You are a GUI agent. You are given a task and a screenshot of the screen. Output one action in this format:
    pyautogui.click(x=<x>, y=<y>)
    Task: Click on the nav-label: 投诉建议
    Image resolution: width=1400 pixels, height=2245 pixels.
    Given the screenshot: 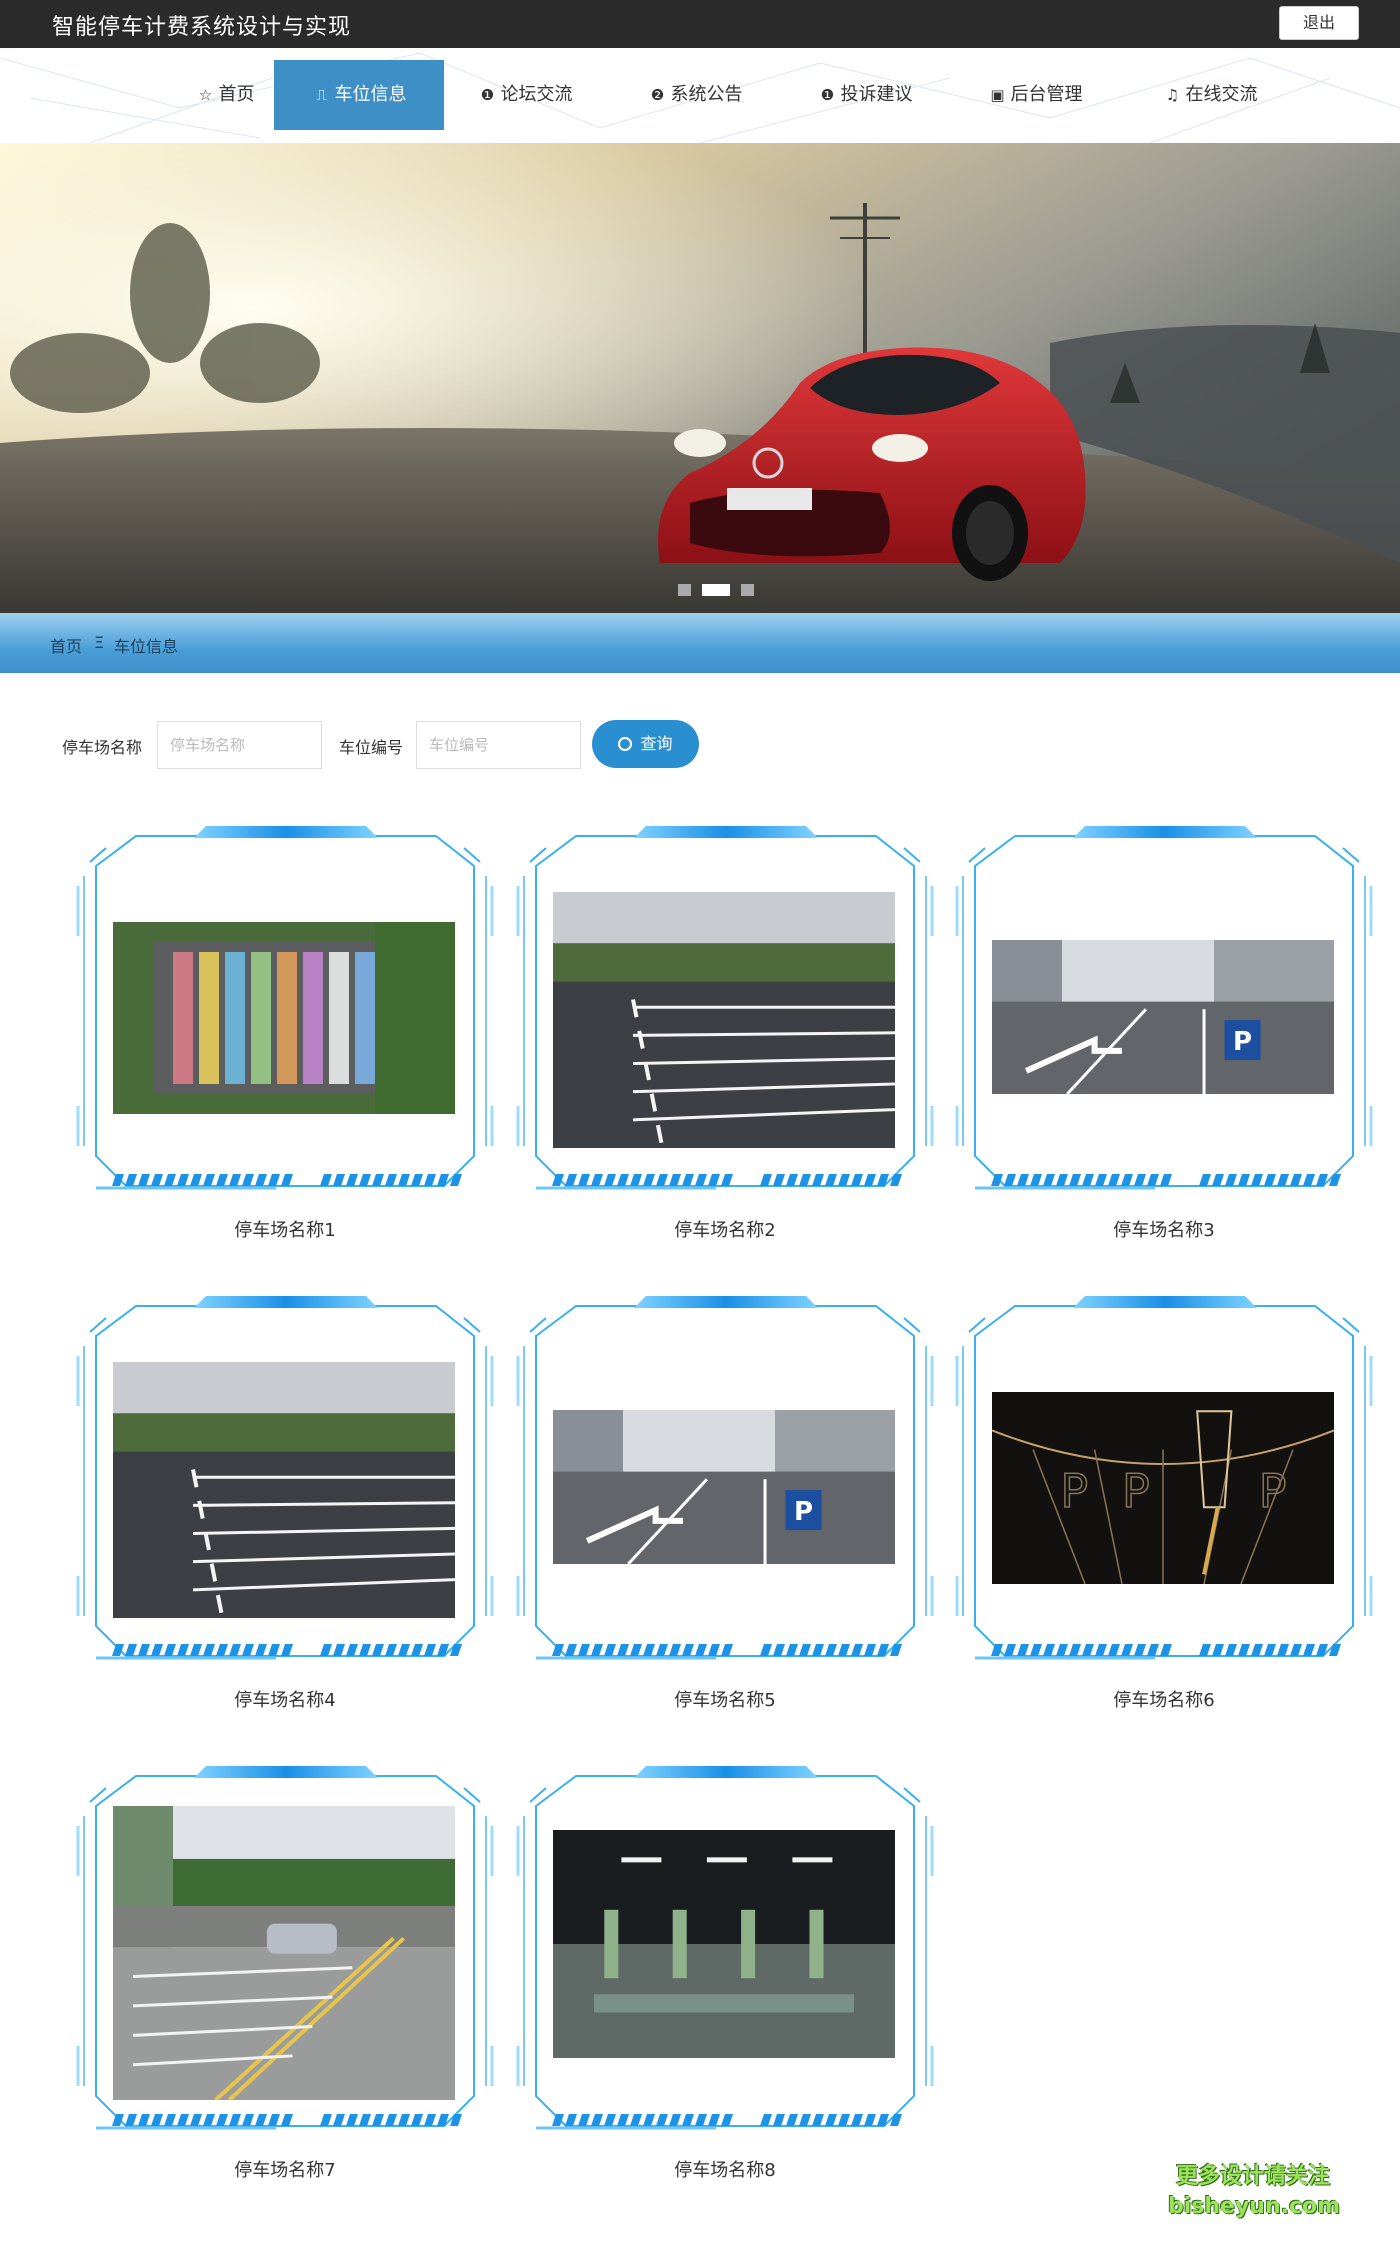 What is the action you would take?
    pyautogui.click(x=876, y=94)
    